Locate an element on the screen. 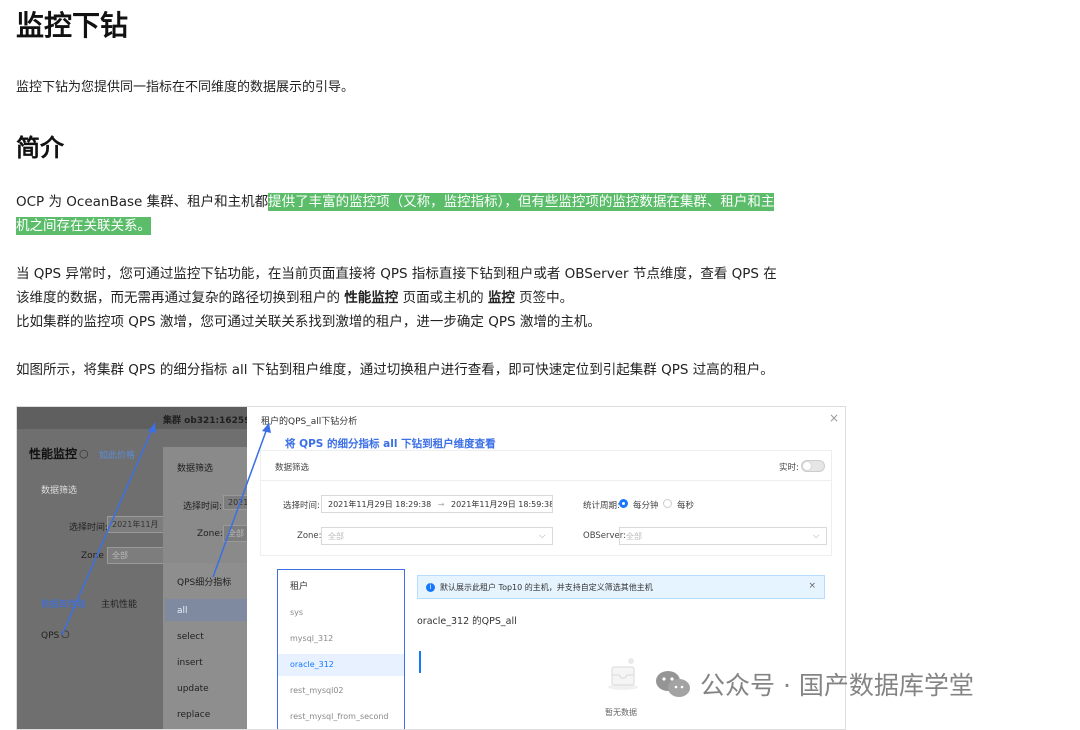  wechat-icon is located at coordinates (673, 684).